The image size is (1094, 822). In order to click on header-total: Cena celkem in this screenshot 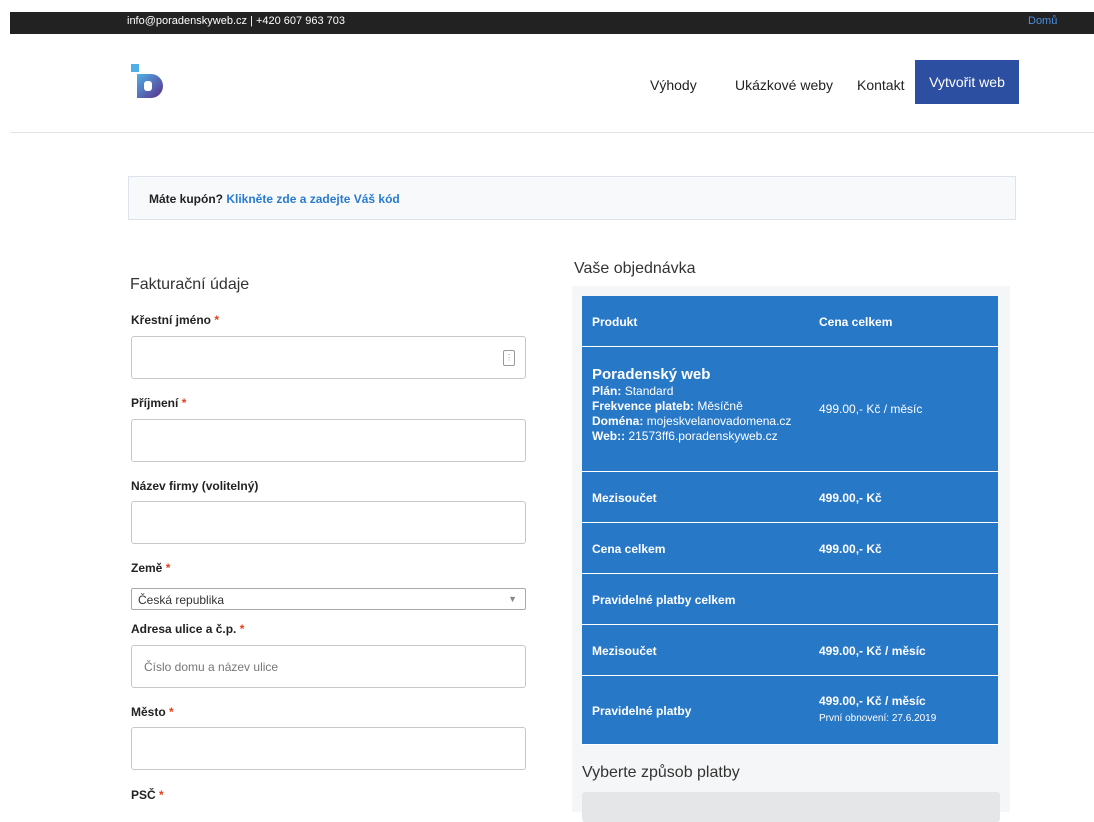, I will do `click(856, 322)`.